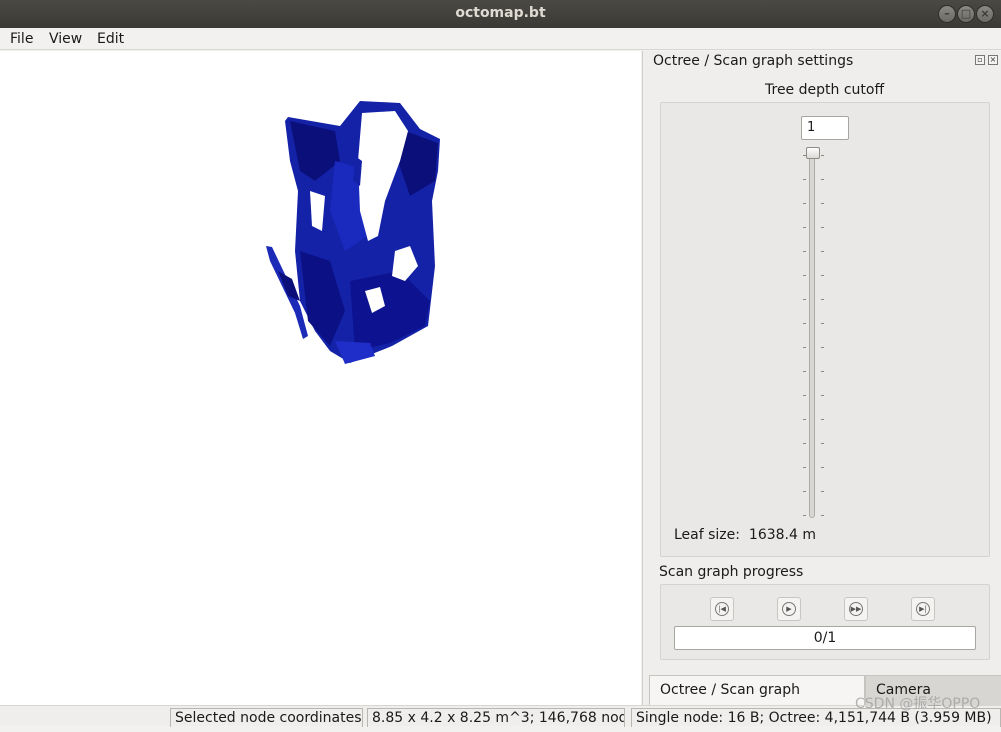 This screenshot has height=732, width=1001. What do you see at coordinates (825, 128) in the screenshot?
I see `tree-depth-spinbox: 1` at bounding box center [825, 128].